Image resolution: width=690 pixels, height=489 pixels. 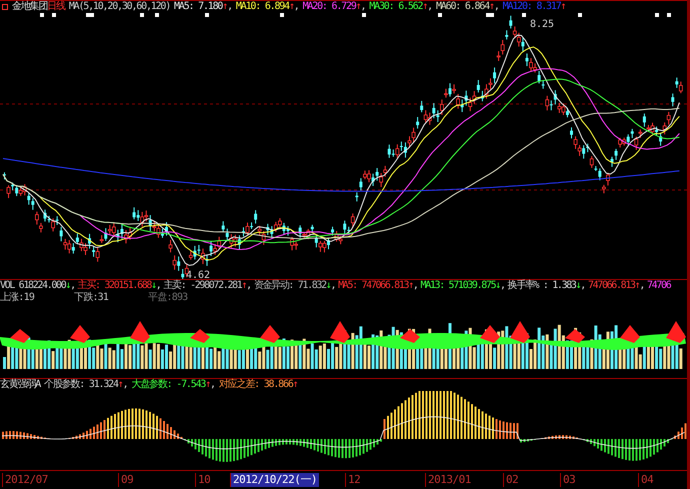 What do you see at coordinates (20, 385) in the screenshot?
I see `indicator-name: 玄黄强弱A` at bounding box center [20, 385].